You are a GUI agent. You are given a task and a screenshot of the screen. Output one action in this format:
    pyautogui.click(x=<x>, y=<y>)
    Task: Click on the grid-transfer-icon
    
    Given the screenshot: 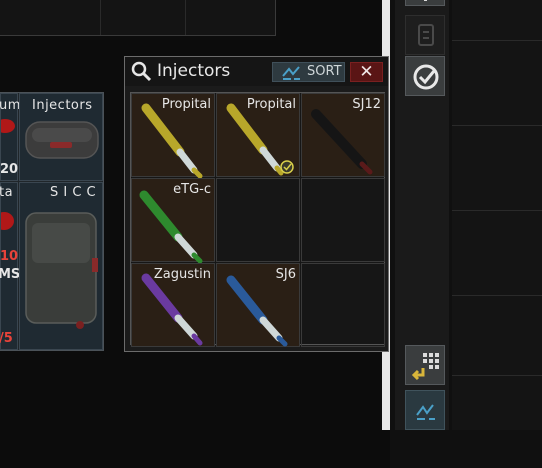 What is the action you would take?
    pyautogui.click(x=425, y=367)
    